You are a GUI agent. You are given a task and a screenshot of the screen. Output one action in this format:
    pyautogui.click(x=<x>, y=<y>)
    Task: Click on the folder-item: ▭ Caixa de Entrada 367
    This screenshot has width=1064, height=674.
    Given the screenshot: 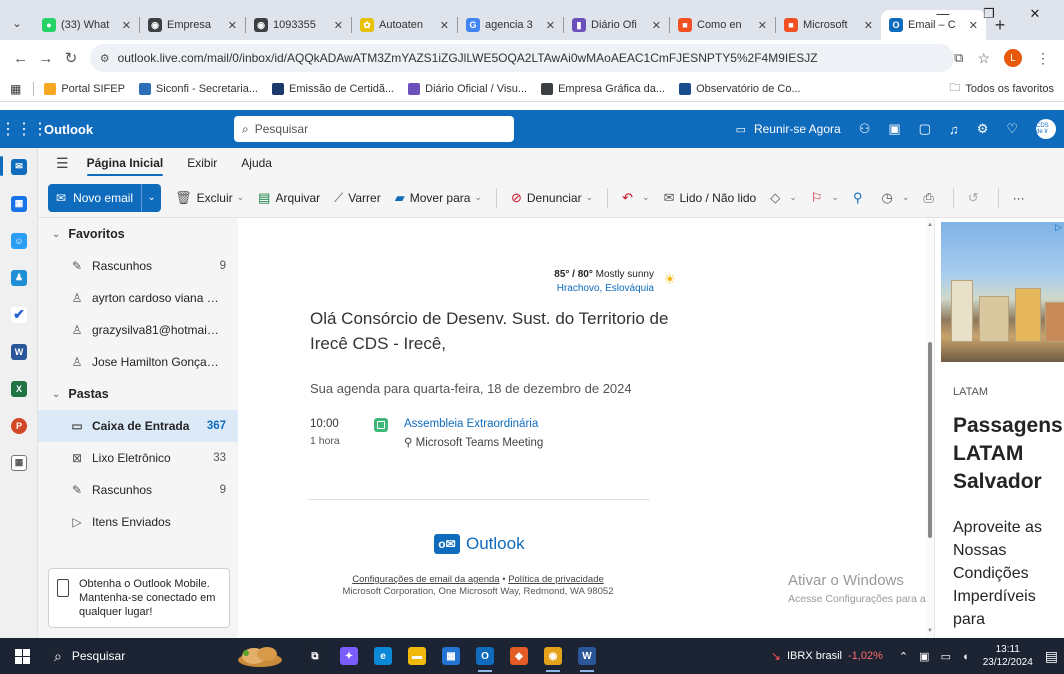 What is the action you would take?
    pyautogui.click(x=138, y=426)
    